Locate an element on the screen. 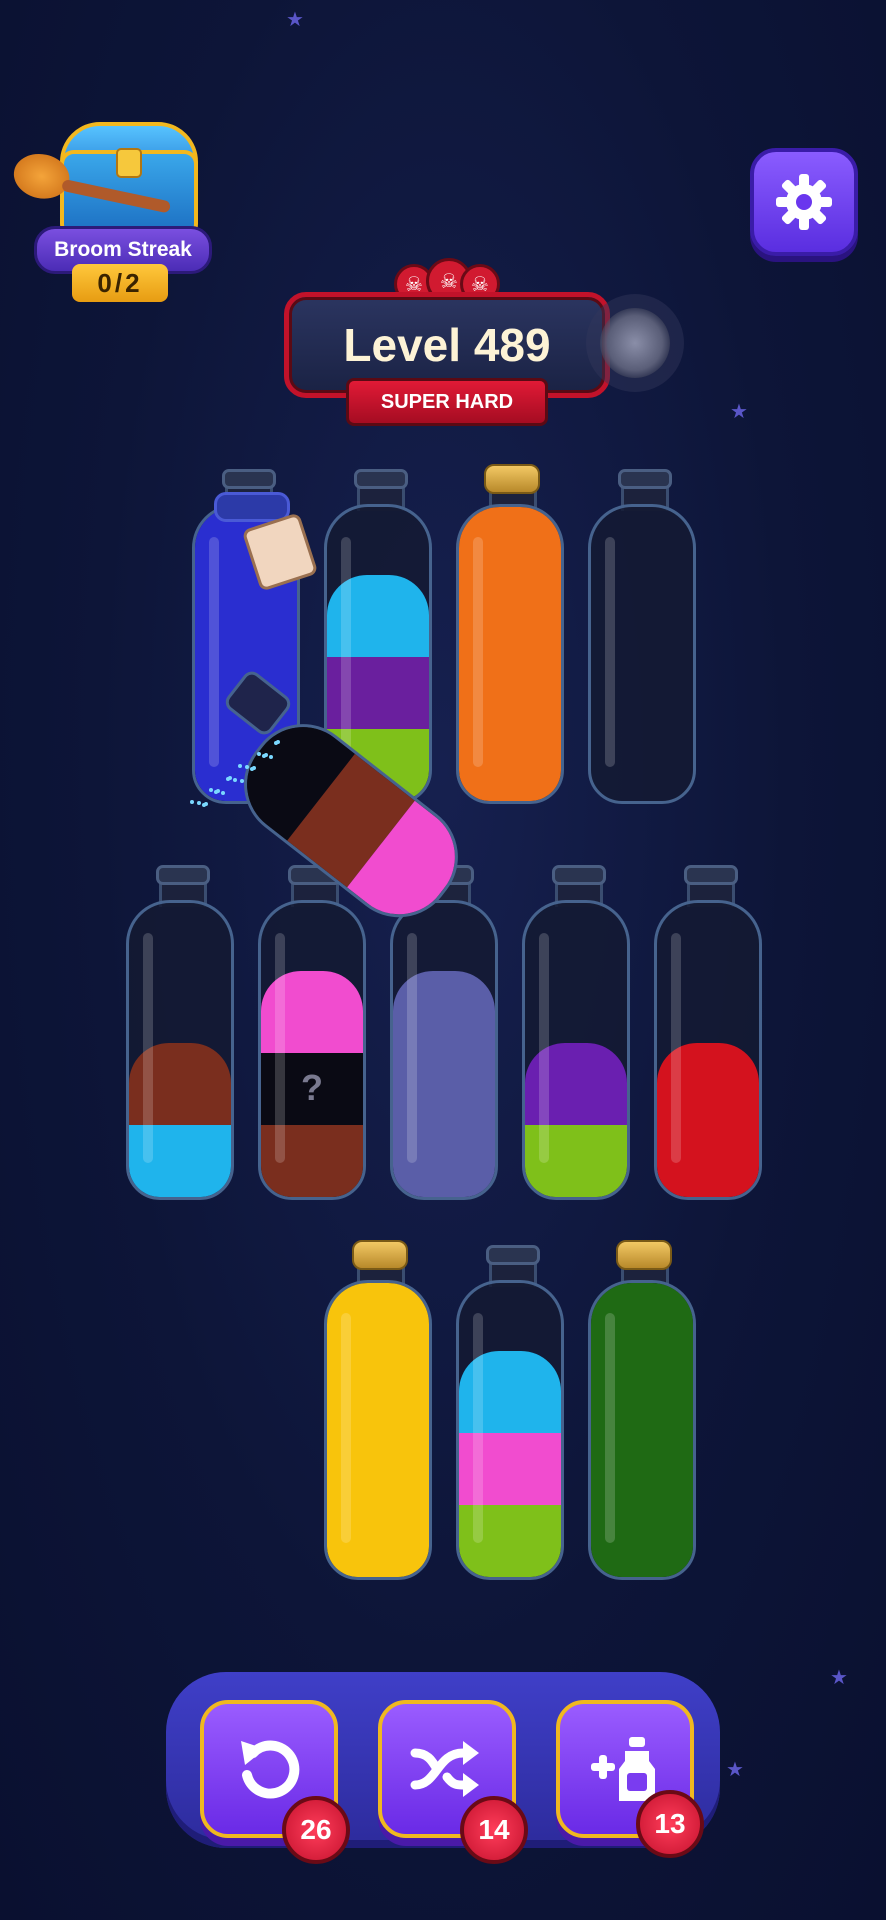  liquid-layer: ? is located at coordinates (312, 1089).